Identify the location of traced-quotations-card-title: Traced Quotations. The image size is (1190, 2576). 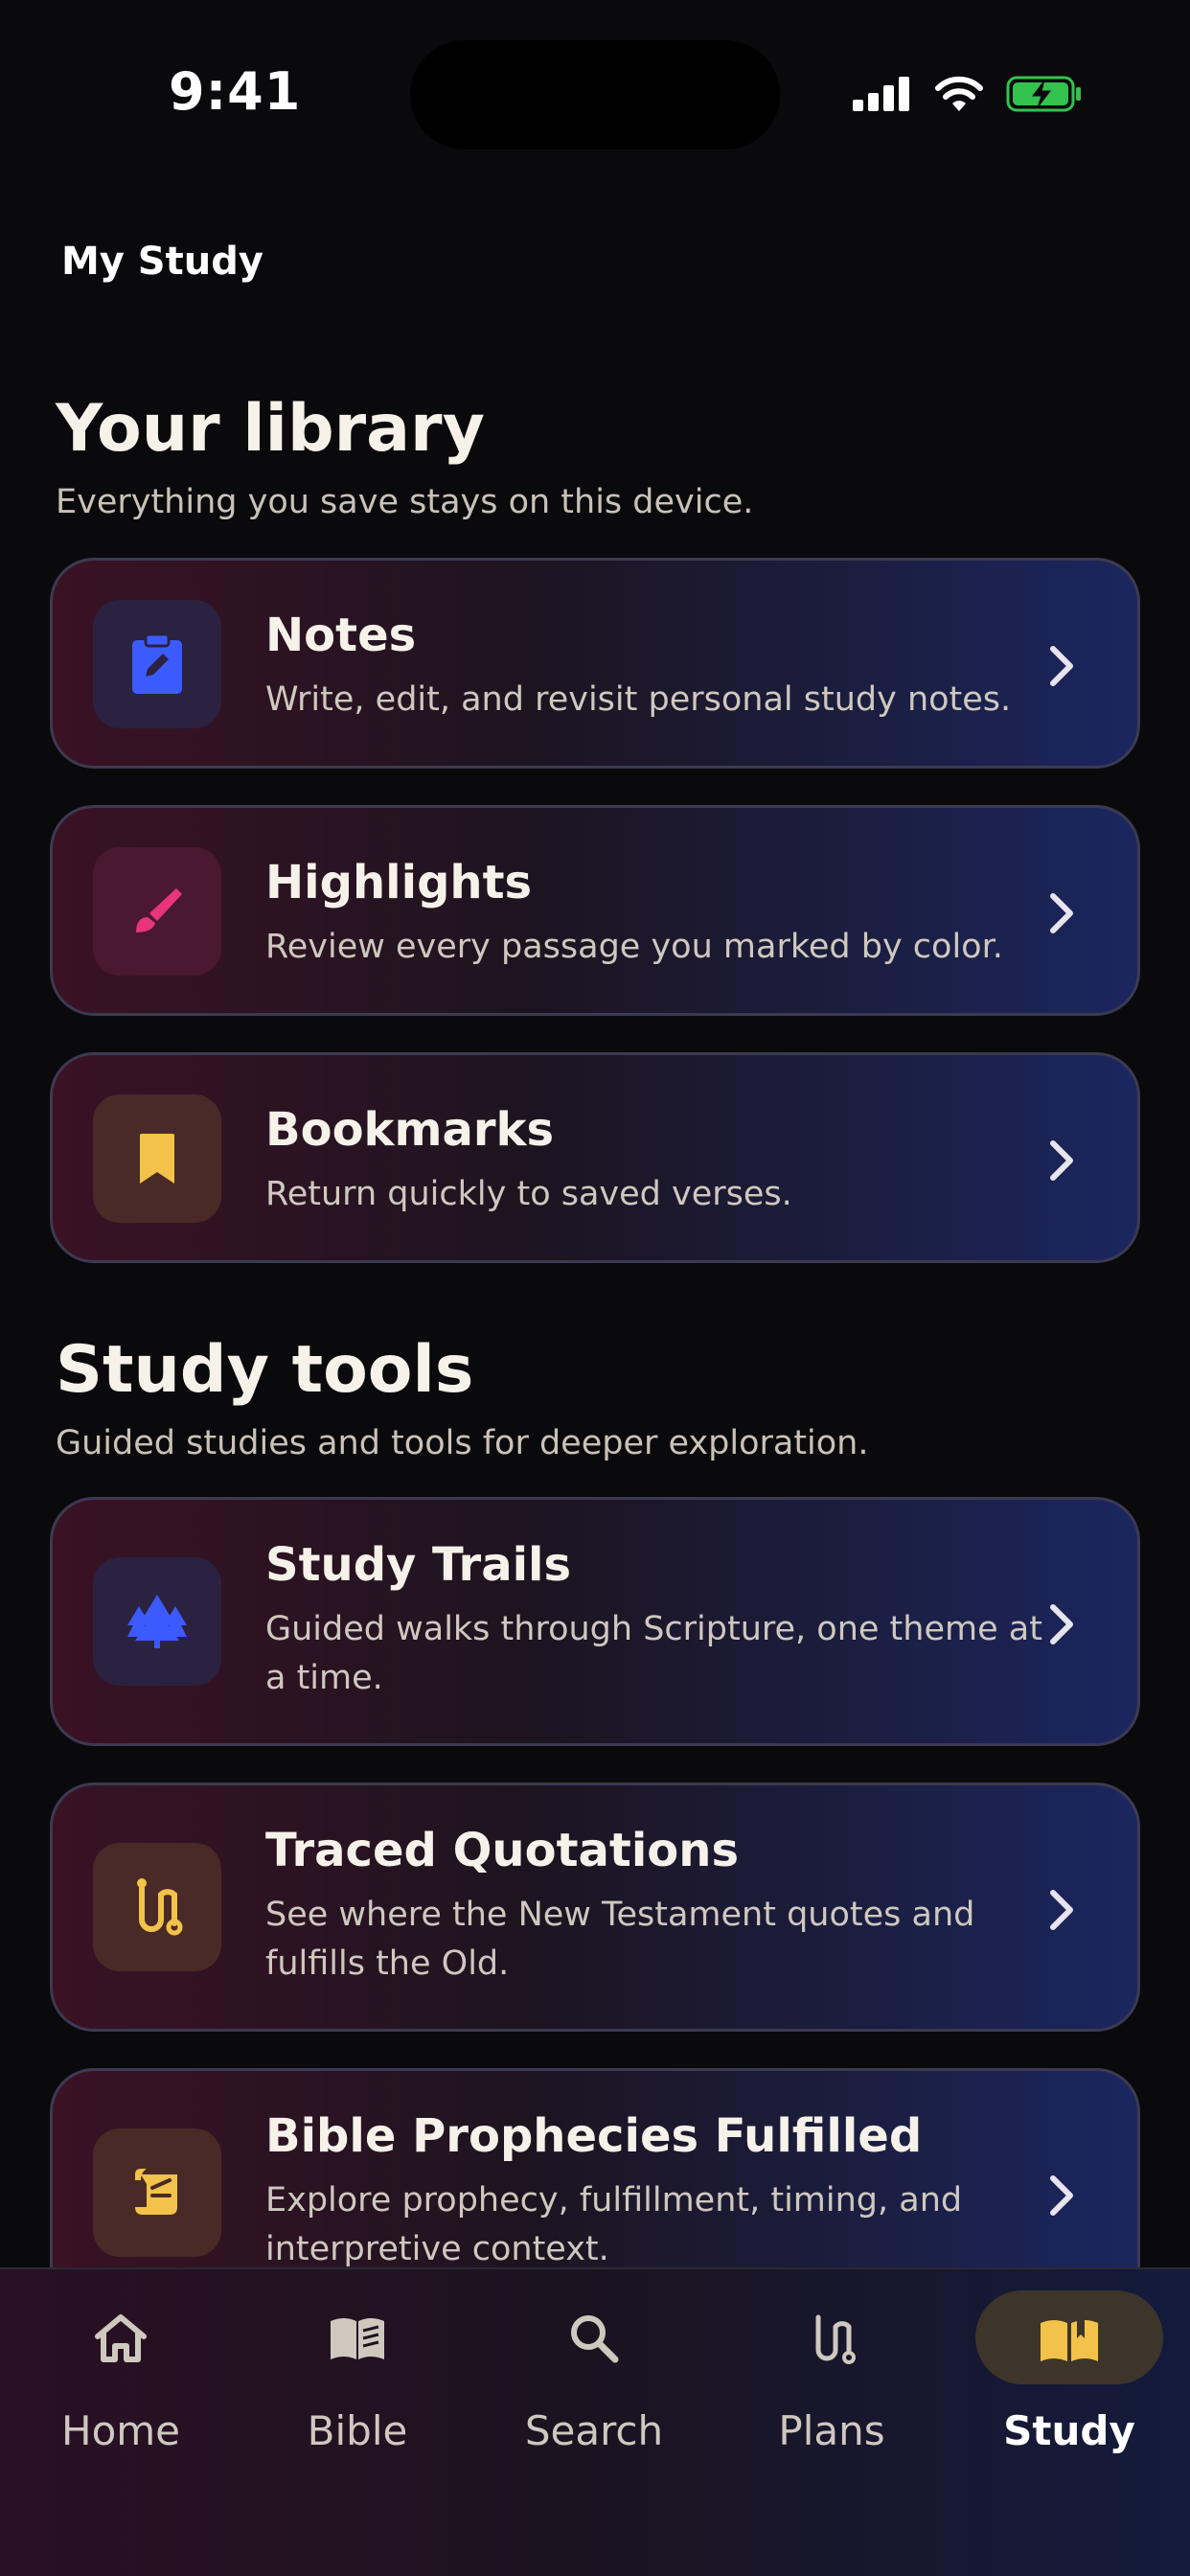
(502, 1851).